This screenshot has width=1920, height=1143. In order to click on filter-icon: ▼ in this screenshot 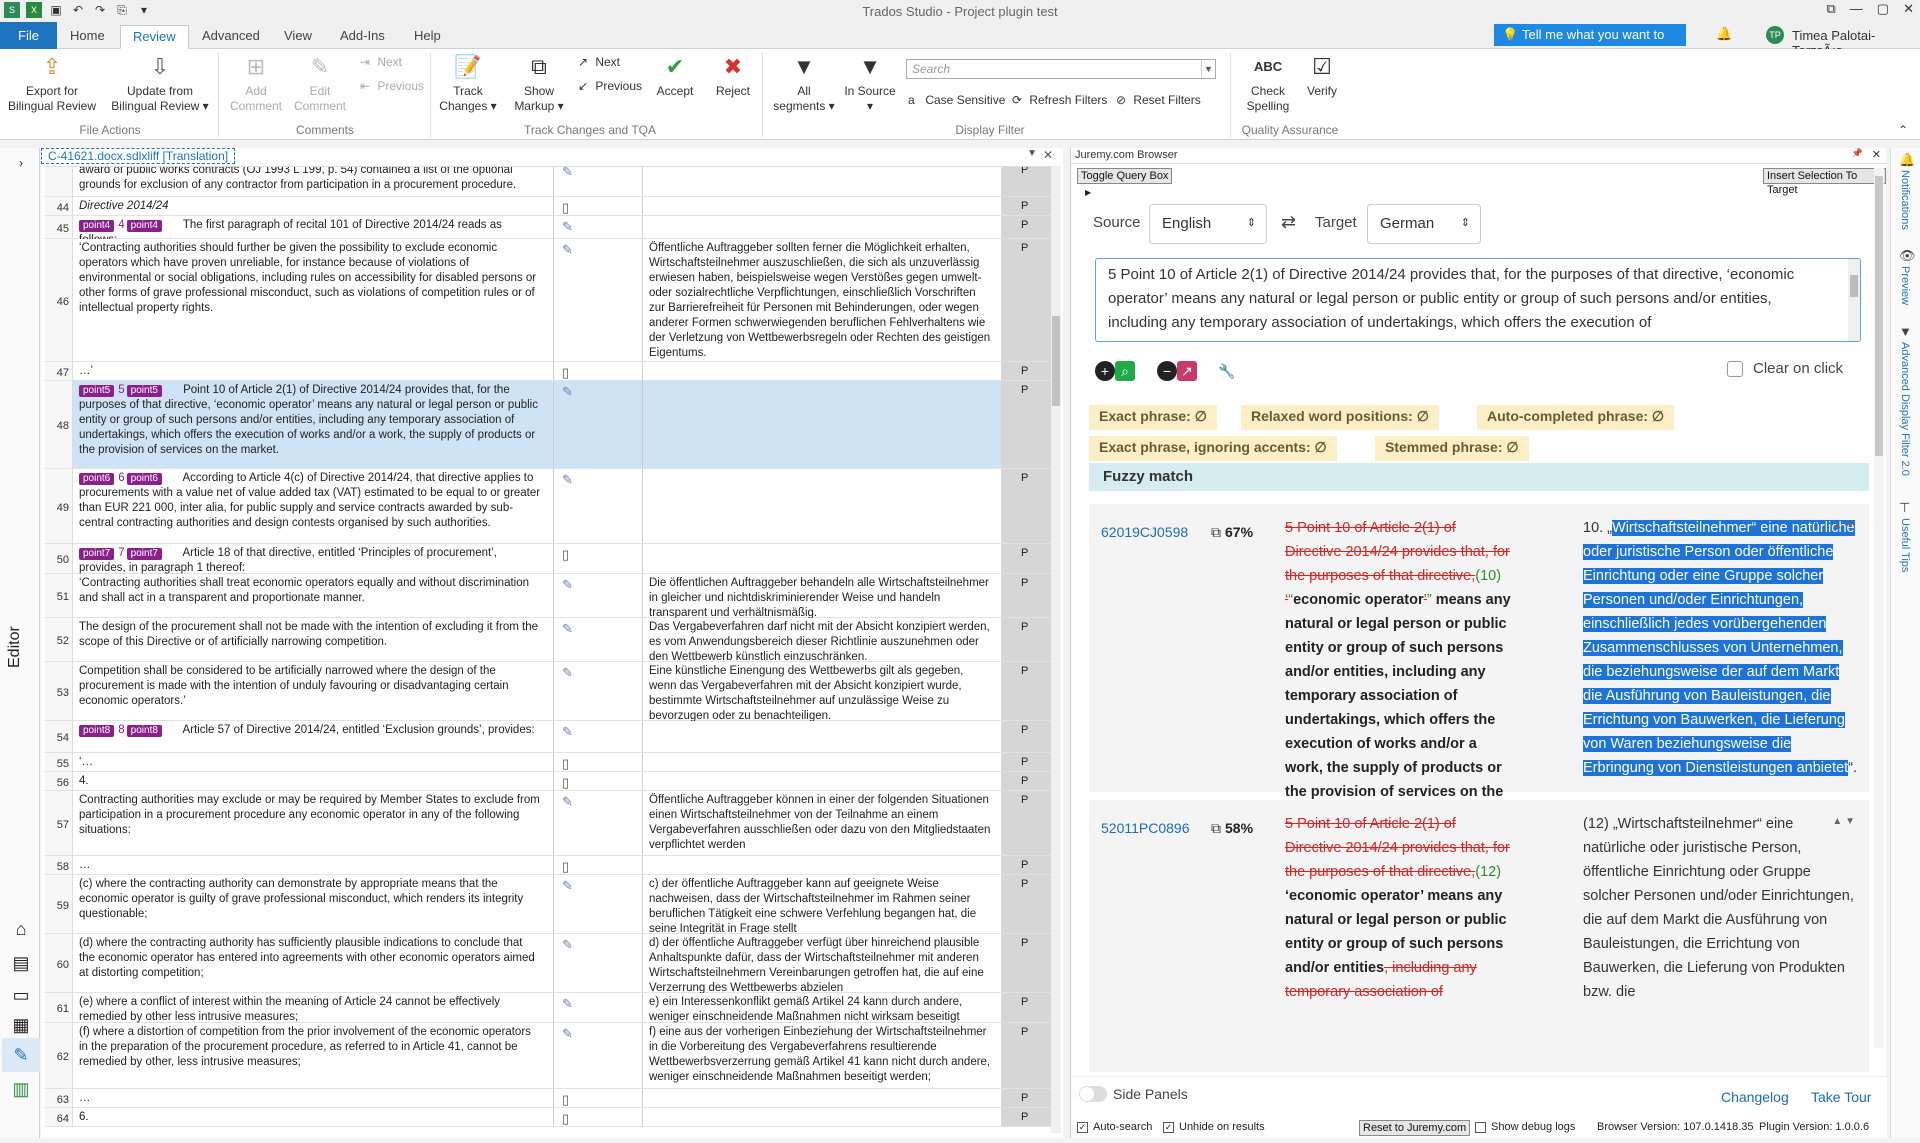, I will do `click(1905, 331)`.